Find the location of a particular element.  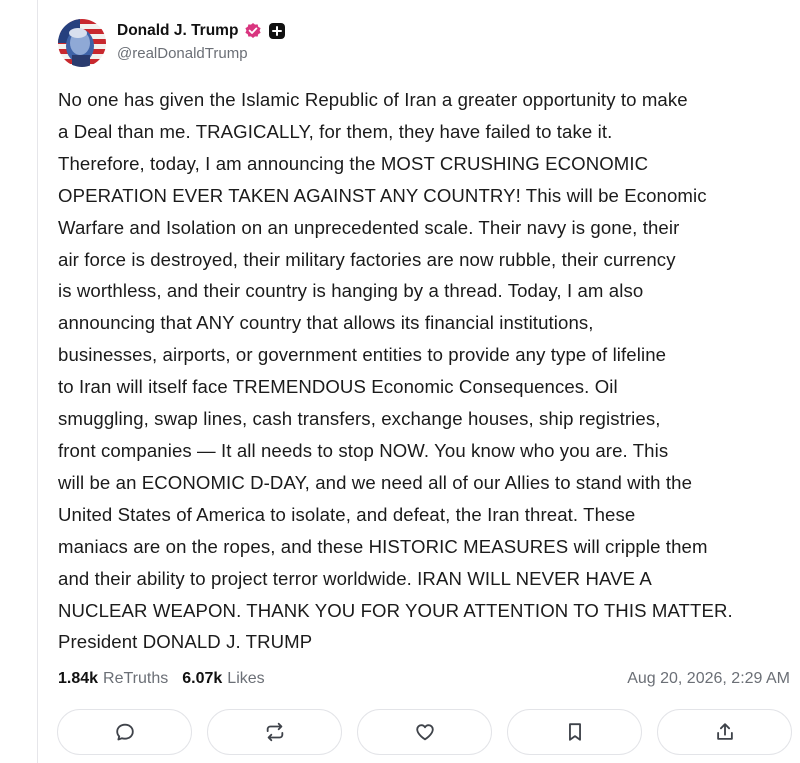

retruths-count: 1.84k is located at coordinates (78, 679).